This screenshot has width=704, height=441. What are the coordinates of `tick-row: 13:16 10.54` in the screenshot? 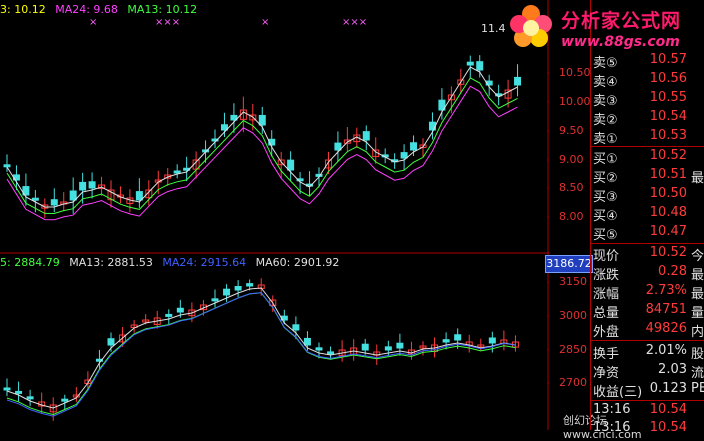 It's located at (647, 411).